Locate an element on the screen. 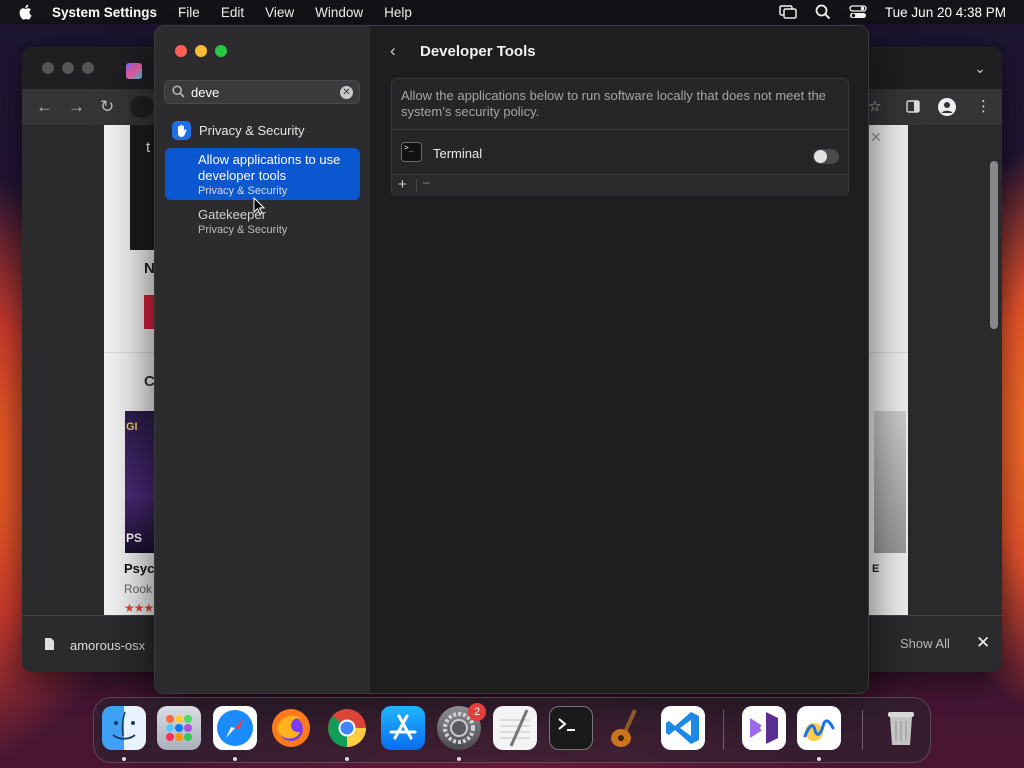  browser-scrollbar is located at coordinates (994, 245).